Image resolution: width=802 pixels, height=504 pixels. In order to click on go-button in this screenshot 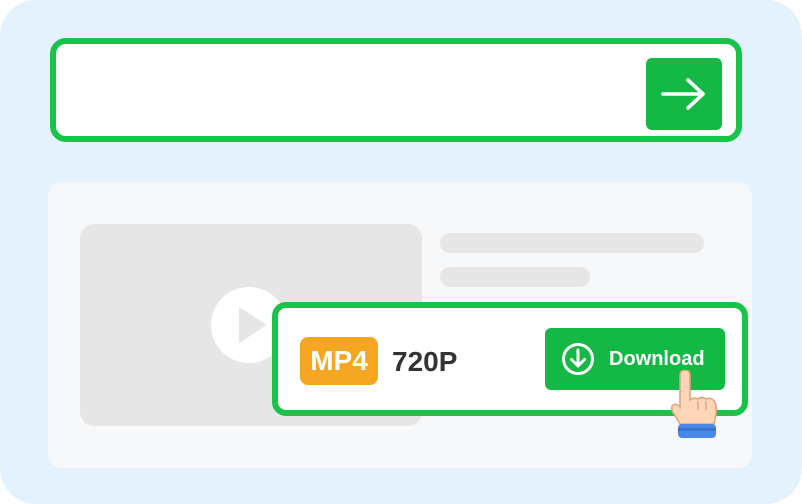, I will do `click(684, 94)`.